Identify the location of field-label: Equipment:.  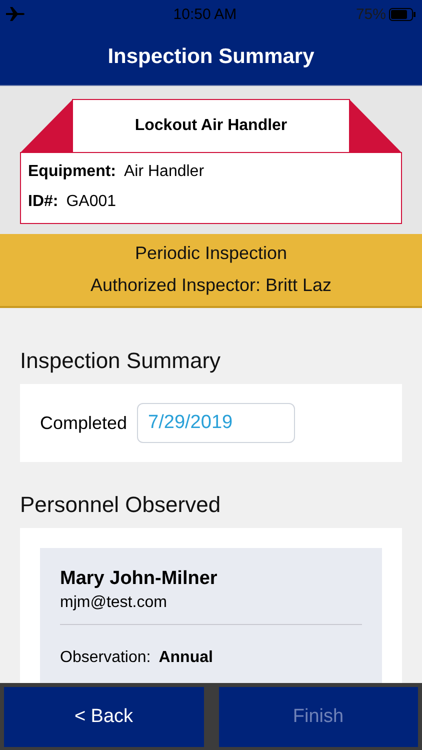
(72, 172).